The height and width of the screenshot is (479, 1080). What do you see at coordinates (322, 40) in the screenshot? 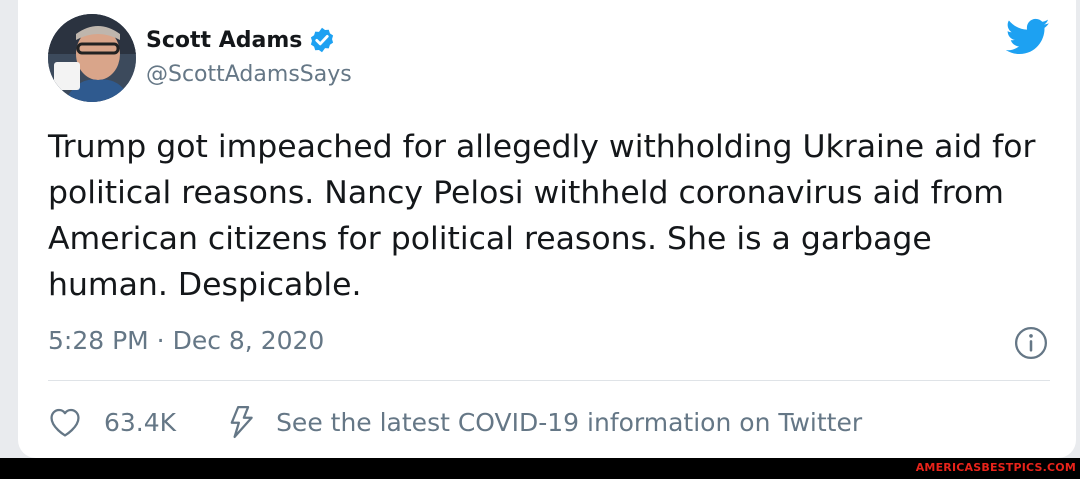
I see `verified-badge-icon` at bounding box center [322, 40].